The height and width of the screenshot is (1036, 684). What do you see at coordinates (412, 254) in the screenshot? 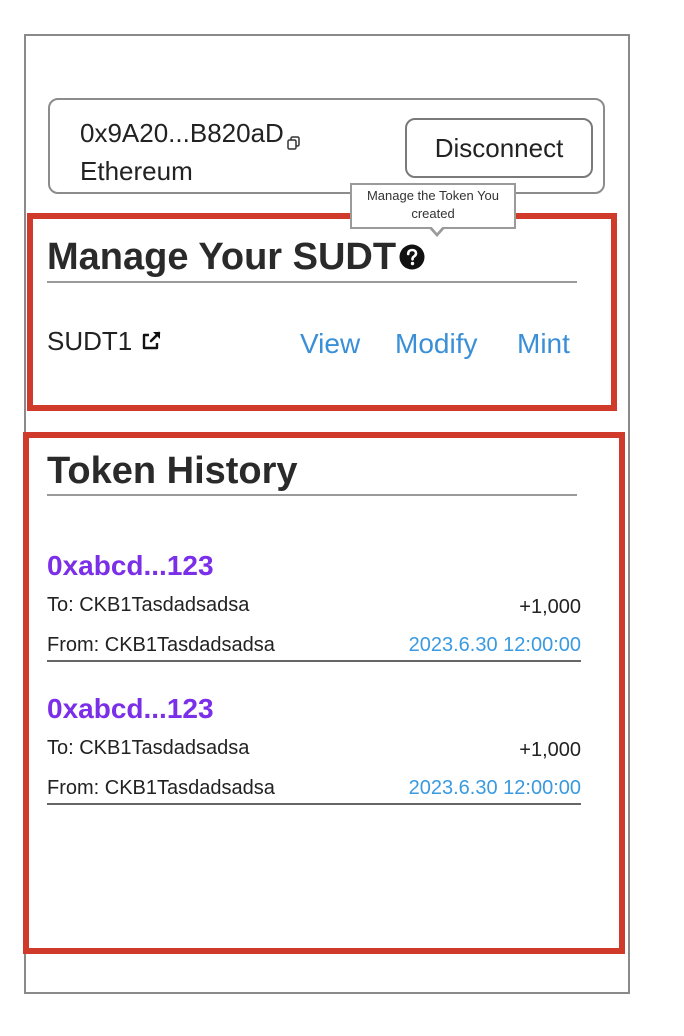
I see `question-circle-icon` at bounding box center [412, 254].